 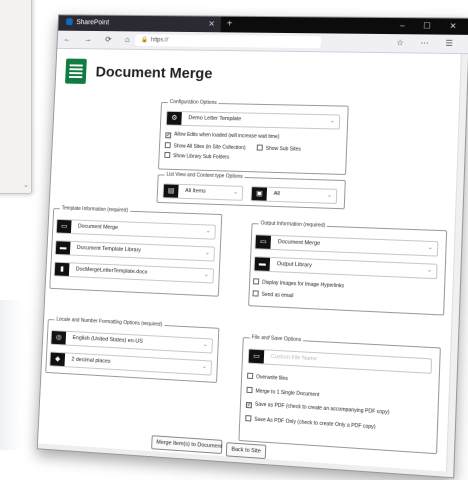 I want to click on template-file-value: DocMergeLetterTemplate.docx, so click(x=111, y=271).